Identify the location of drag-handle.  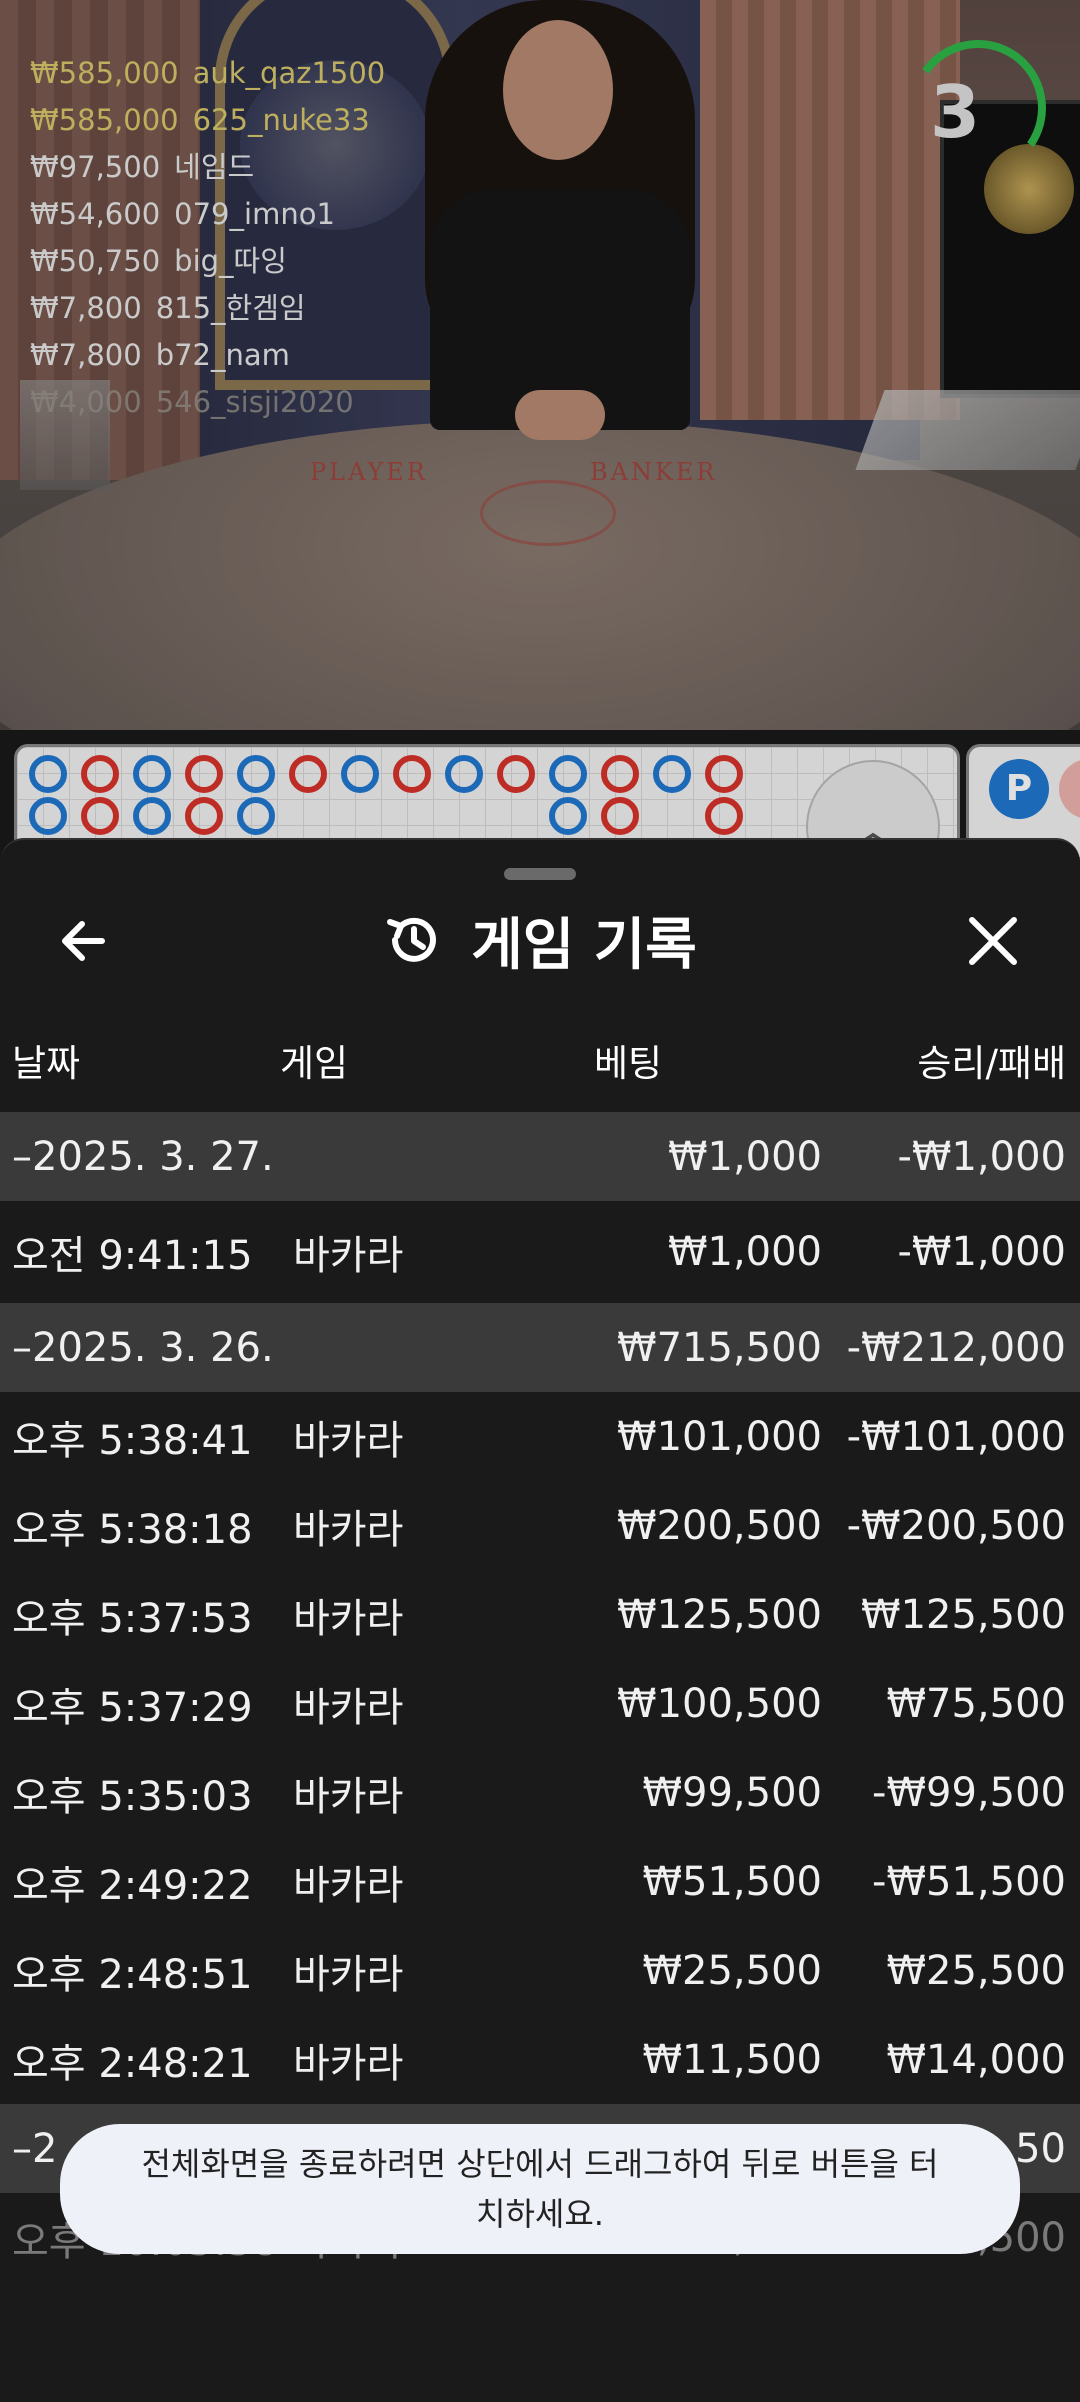
(540, 874).